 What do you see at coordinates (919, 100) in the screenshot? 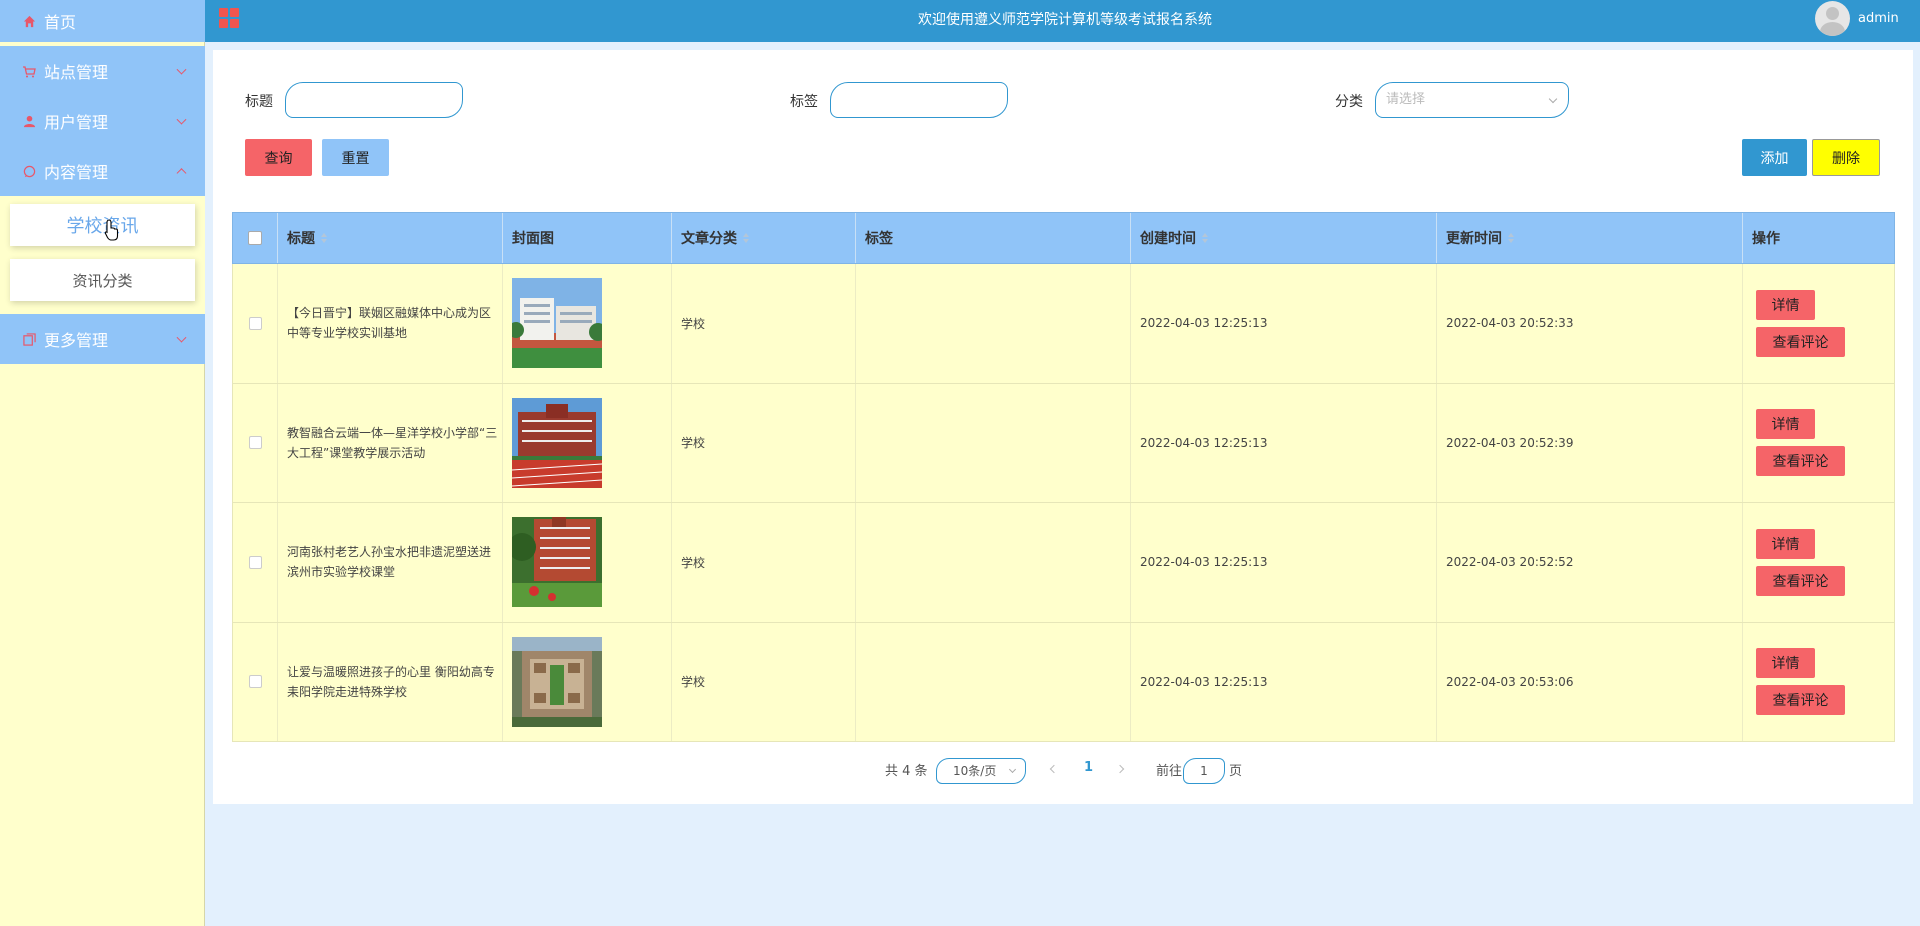
I see `tag-filter-input` at bounding box center [919, 100].